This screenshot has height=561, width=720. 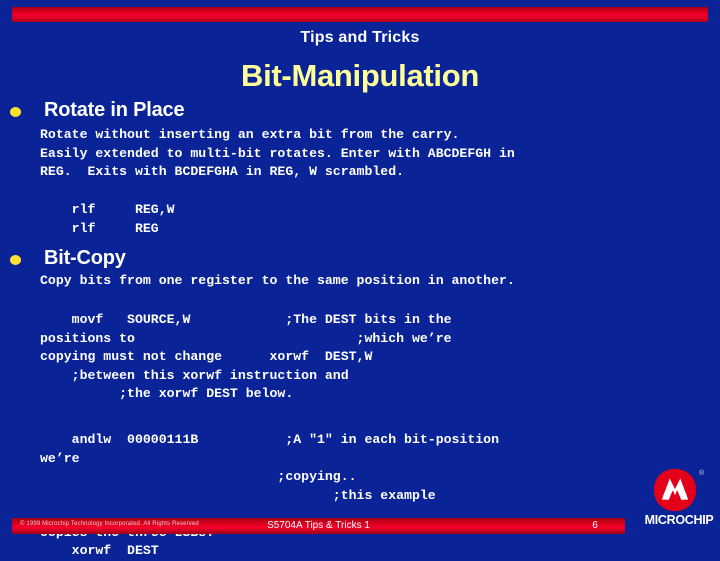 What do you see at coordinates (675, 490) in the screenshot?
I see `microchip-mark-icon` at bounding box center [675, 490].